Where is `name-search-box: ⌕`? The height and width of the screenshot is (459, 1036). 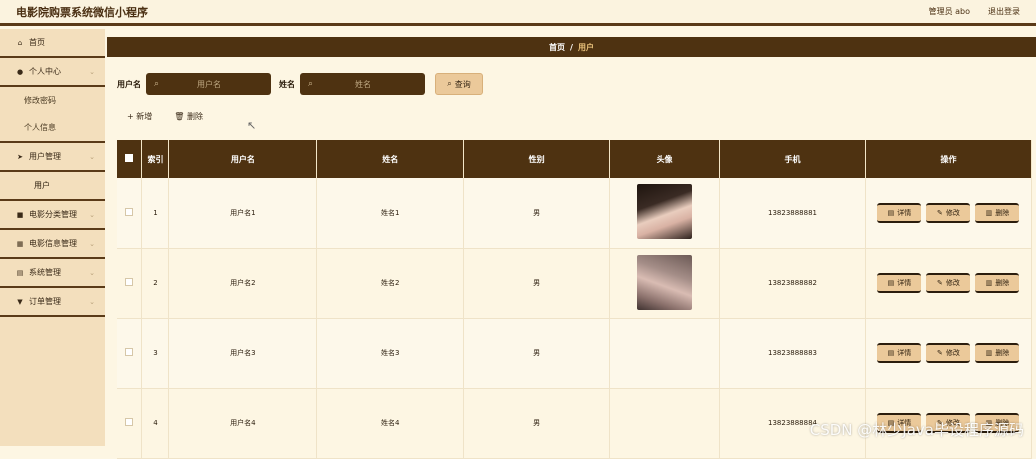 name-search-box: ⌕ is located at coordinates (362, 84).